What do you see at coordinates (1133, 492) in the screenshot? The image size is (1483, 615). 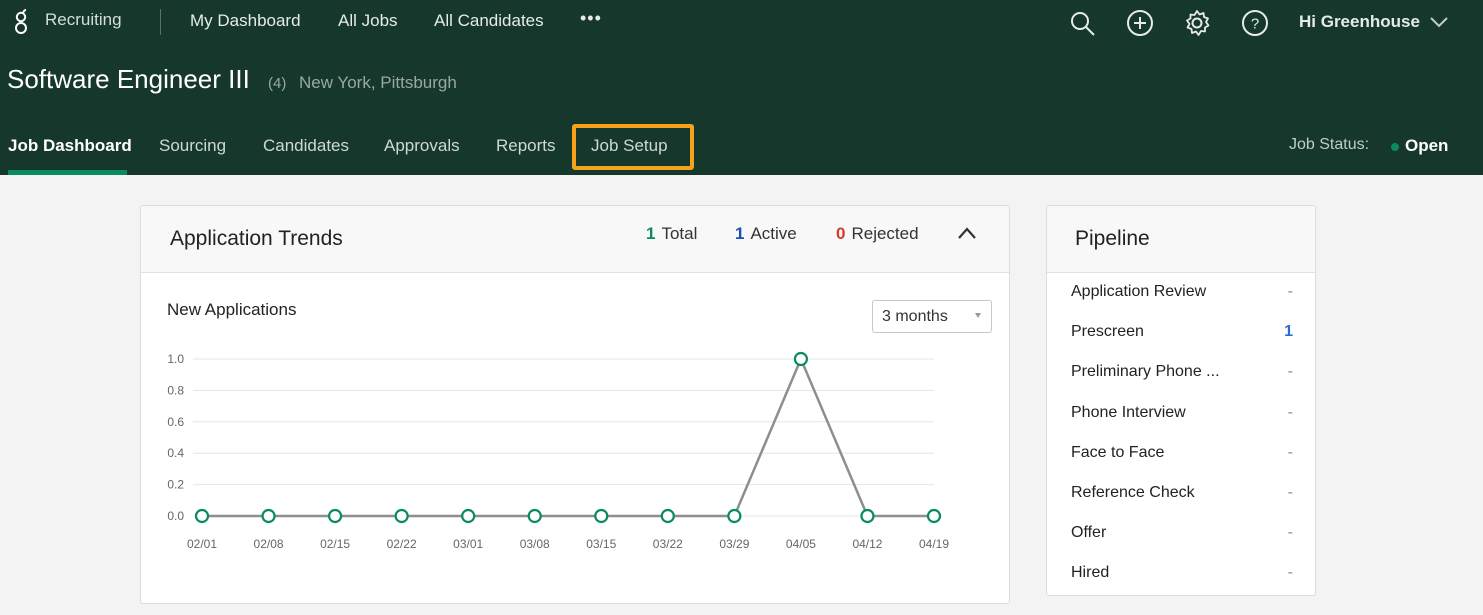 I see `pipeline-stage-label: Reference Check` at bounding box center [1133, 492].